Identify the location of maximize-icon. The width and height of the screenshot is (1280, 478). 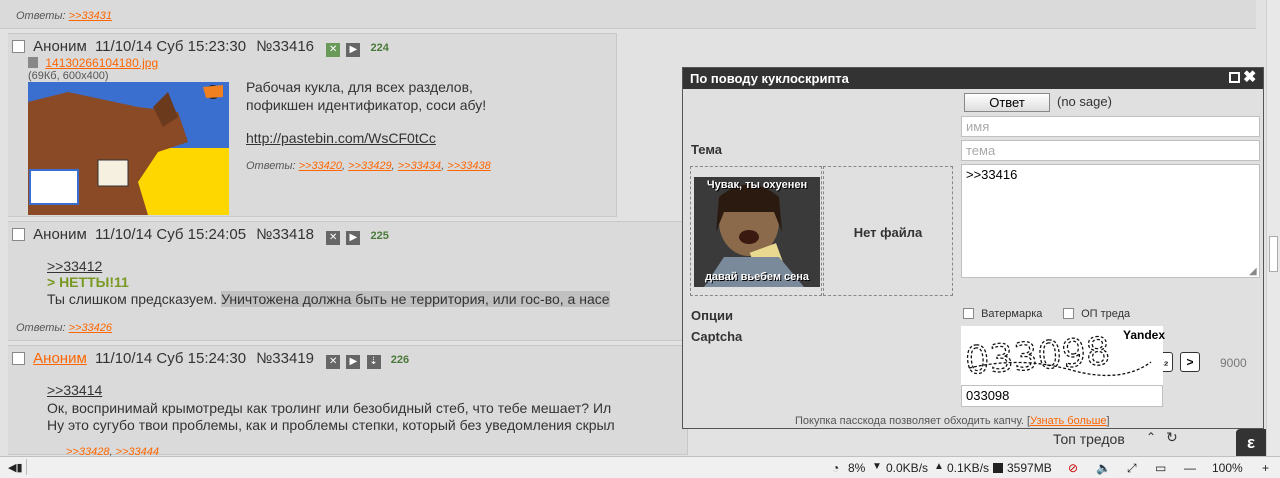
(1234, 77).